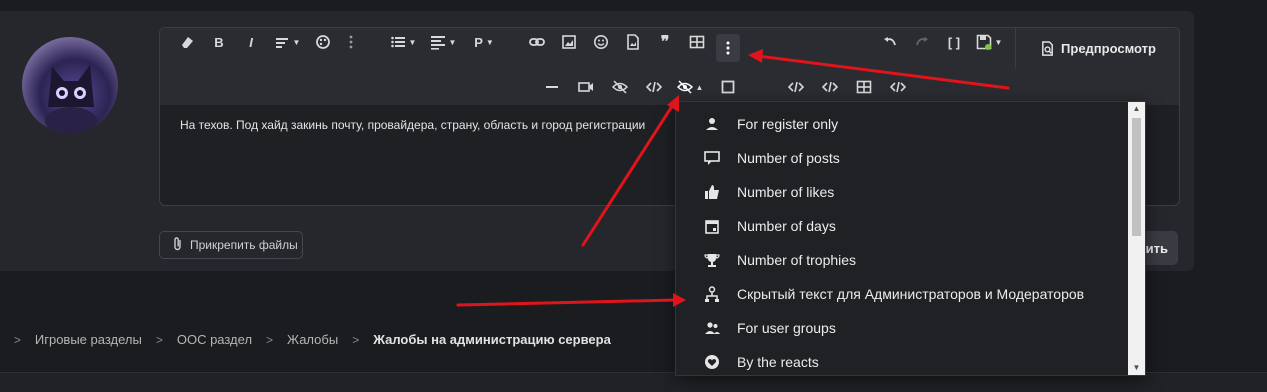 The width and height of the screenshot is (1267, 392). Describe the element at coordinates (788, 124) in the screenshot. I see `dropdown-item-label: For register only` at that location.